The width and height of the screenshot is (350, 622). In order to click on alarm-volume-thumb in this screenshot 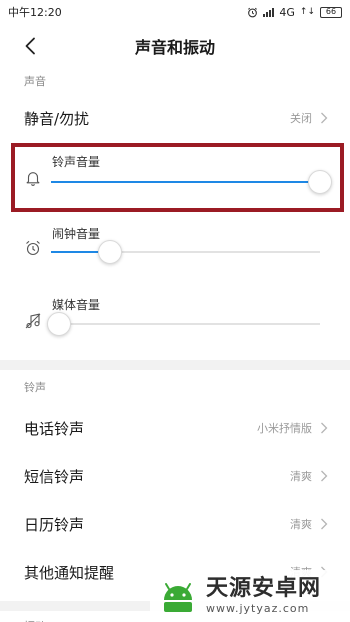, I will do `click(110, 252)`.